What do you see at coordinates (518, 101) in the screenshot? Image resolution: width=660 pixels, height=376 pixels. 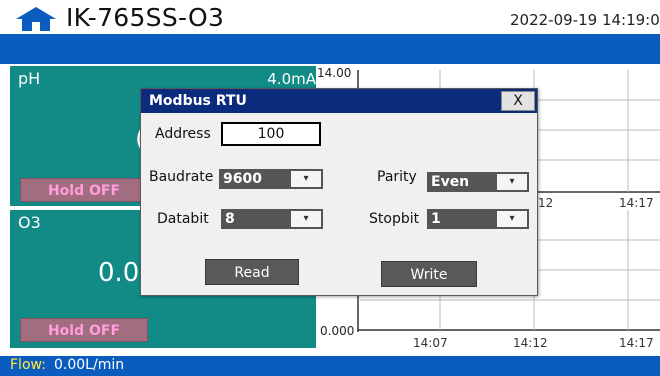 I see `close-button: X` at bounding box center [518, 101].